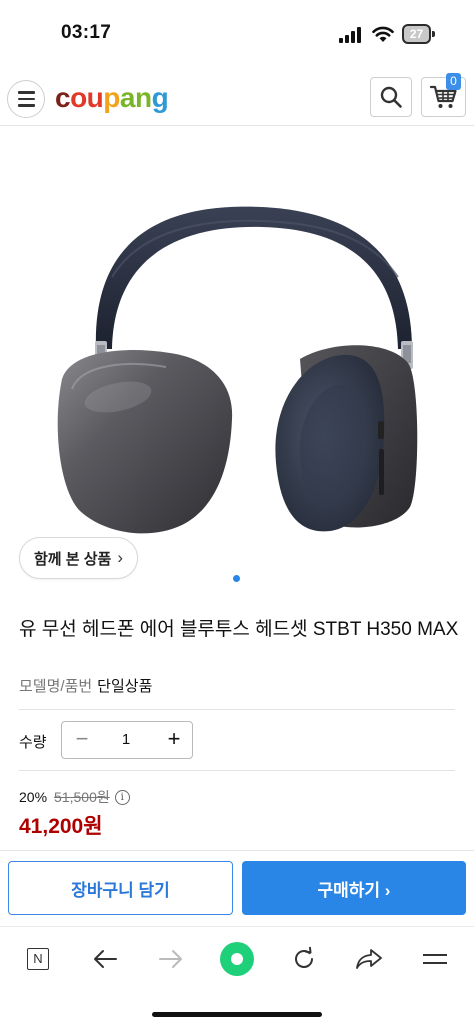 Image resolution: width=474 pixels, height=1027 pixels. I want to click on buy-now-button: 구매하기 ›, so click(354, 888).